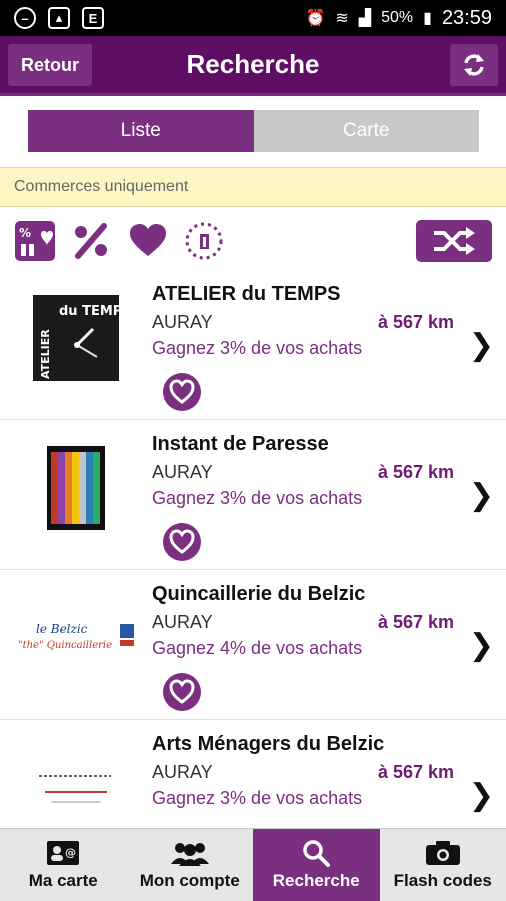  I want to click on heart-icon, so click(148, 241).